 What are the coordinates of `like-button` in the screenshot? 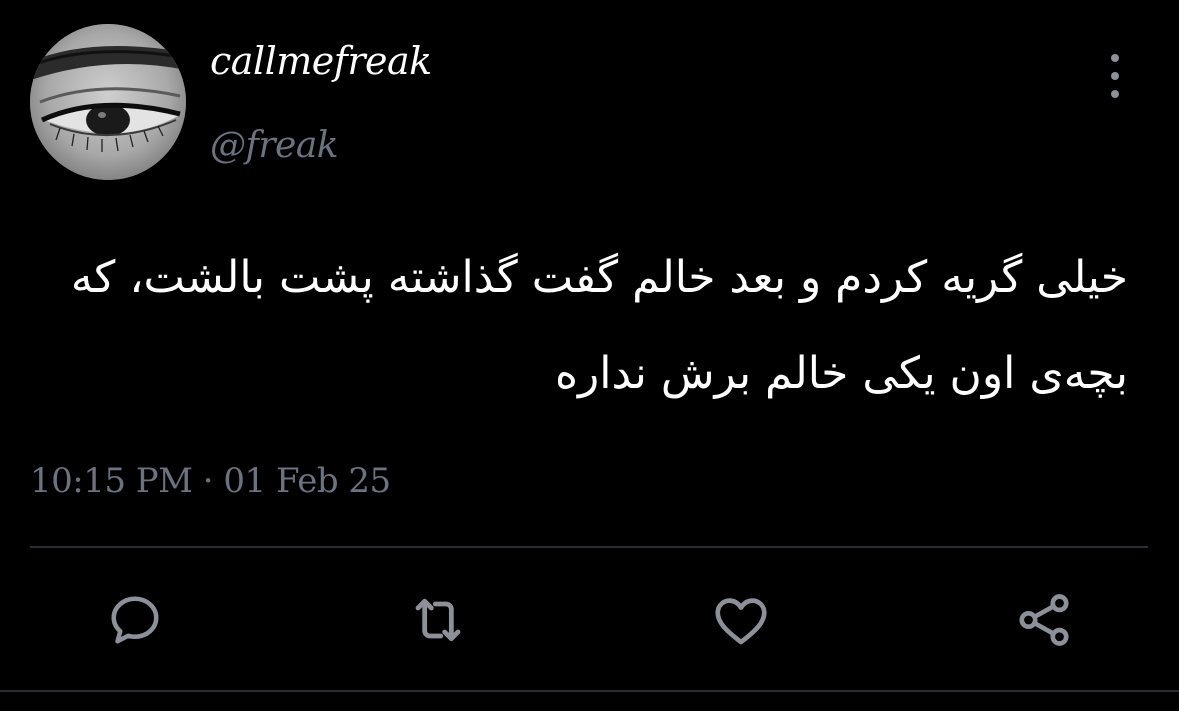 It's located at (741, 620).